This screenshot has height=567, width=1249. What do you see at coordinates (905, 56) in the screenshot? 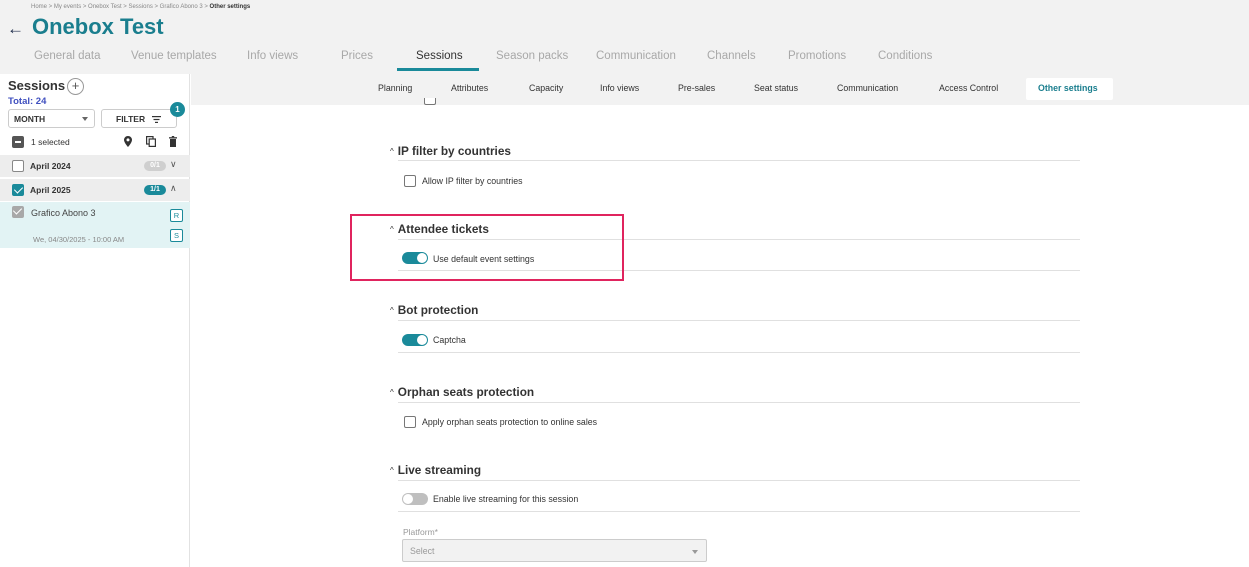
I see `tab-conditions: Conditions` at bounding box center [905, 56].